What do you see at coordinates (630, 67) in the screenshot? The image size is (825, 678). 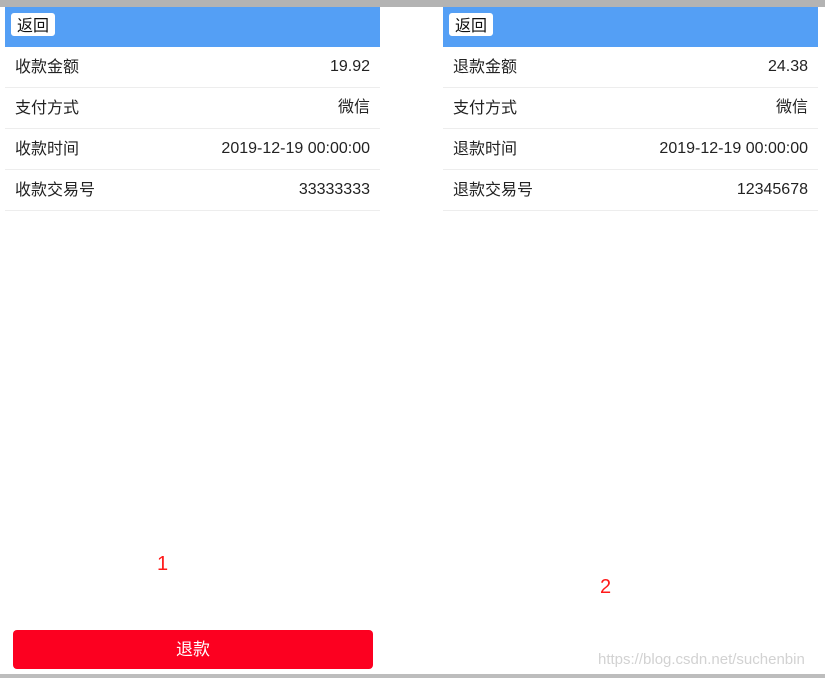 I see `detail-row-amount: 退款金额 24.38` at bounding box center [630, 67].